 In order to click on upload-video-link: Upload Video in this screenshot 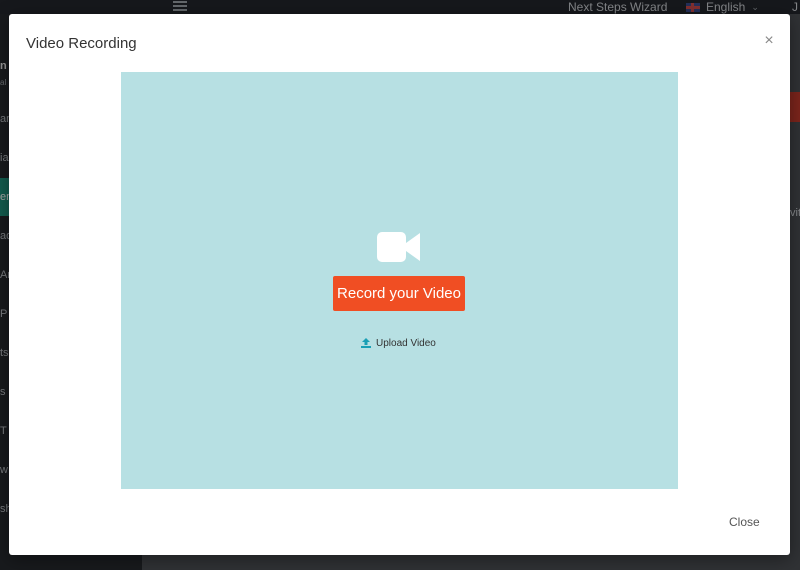, I will do `click(398, 343)`.